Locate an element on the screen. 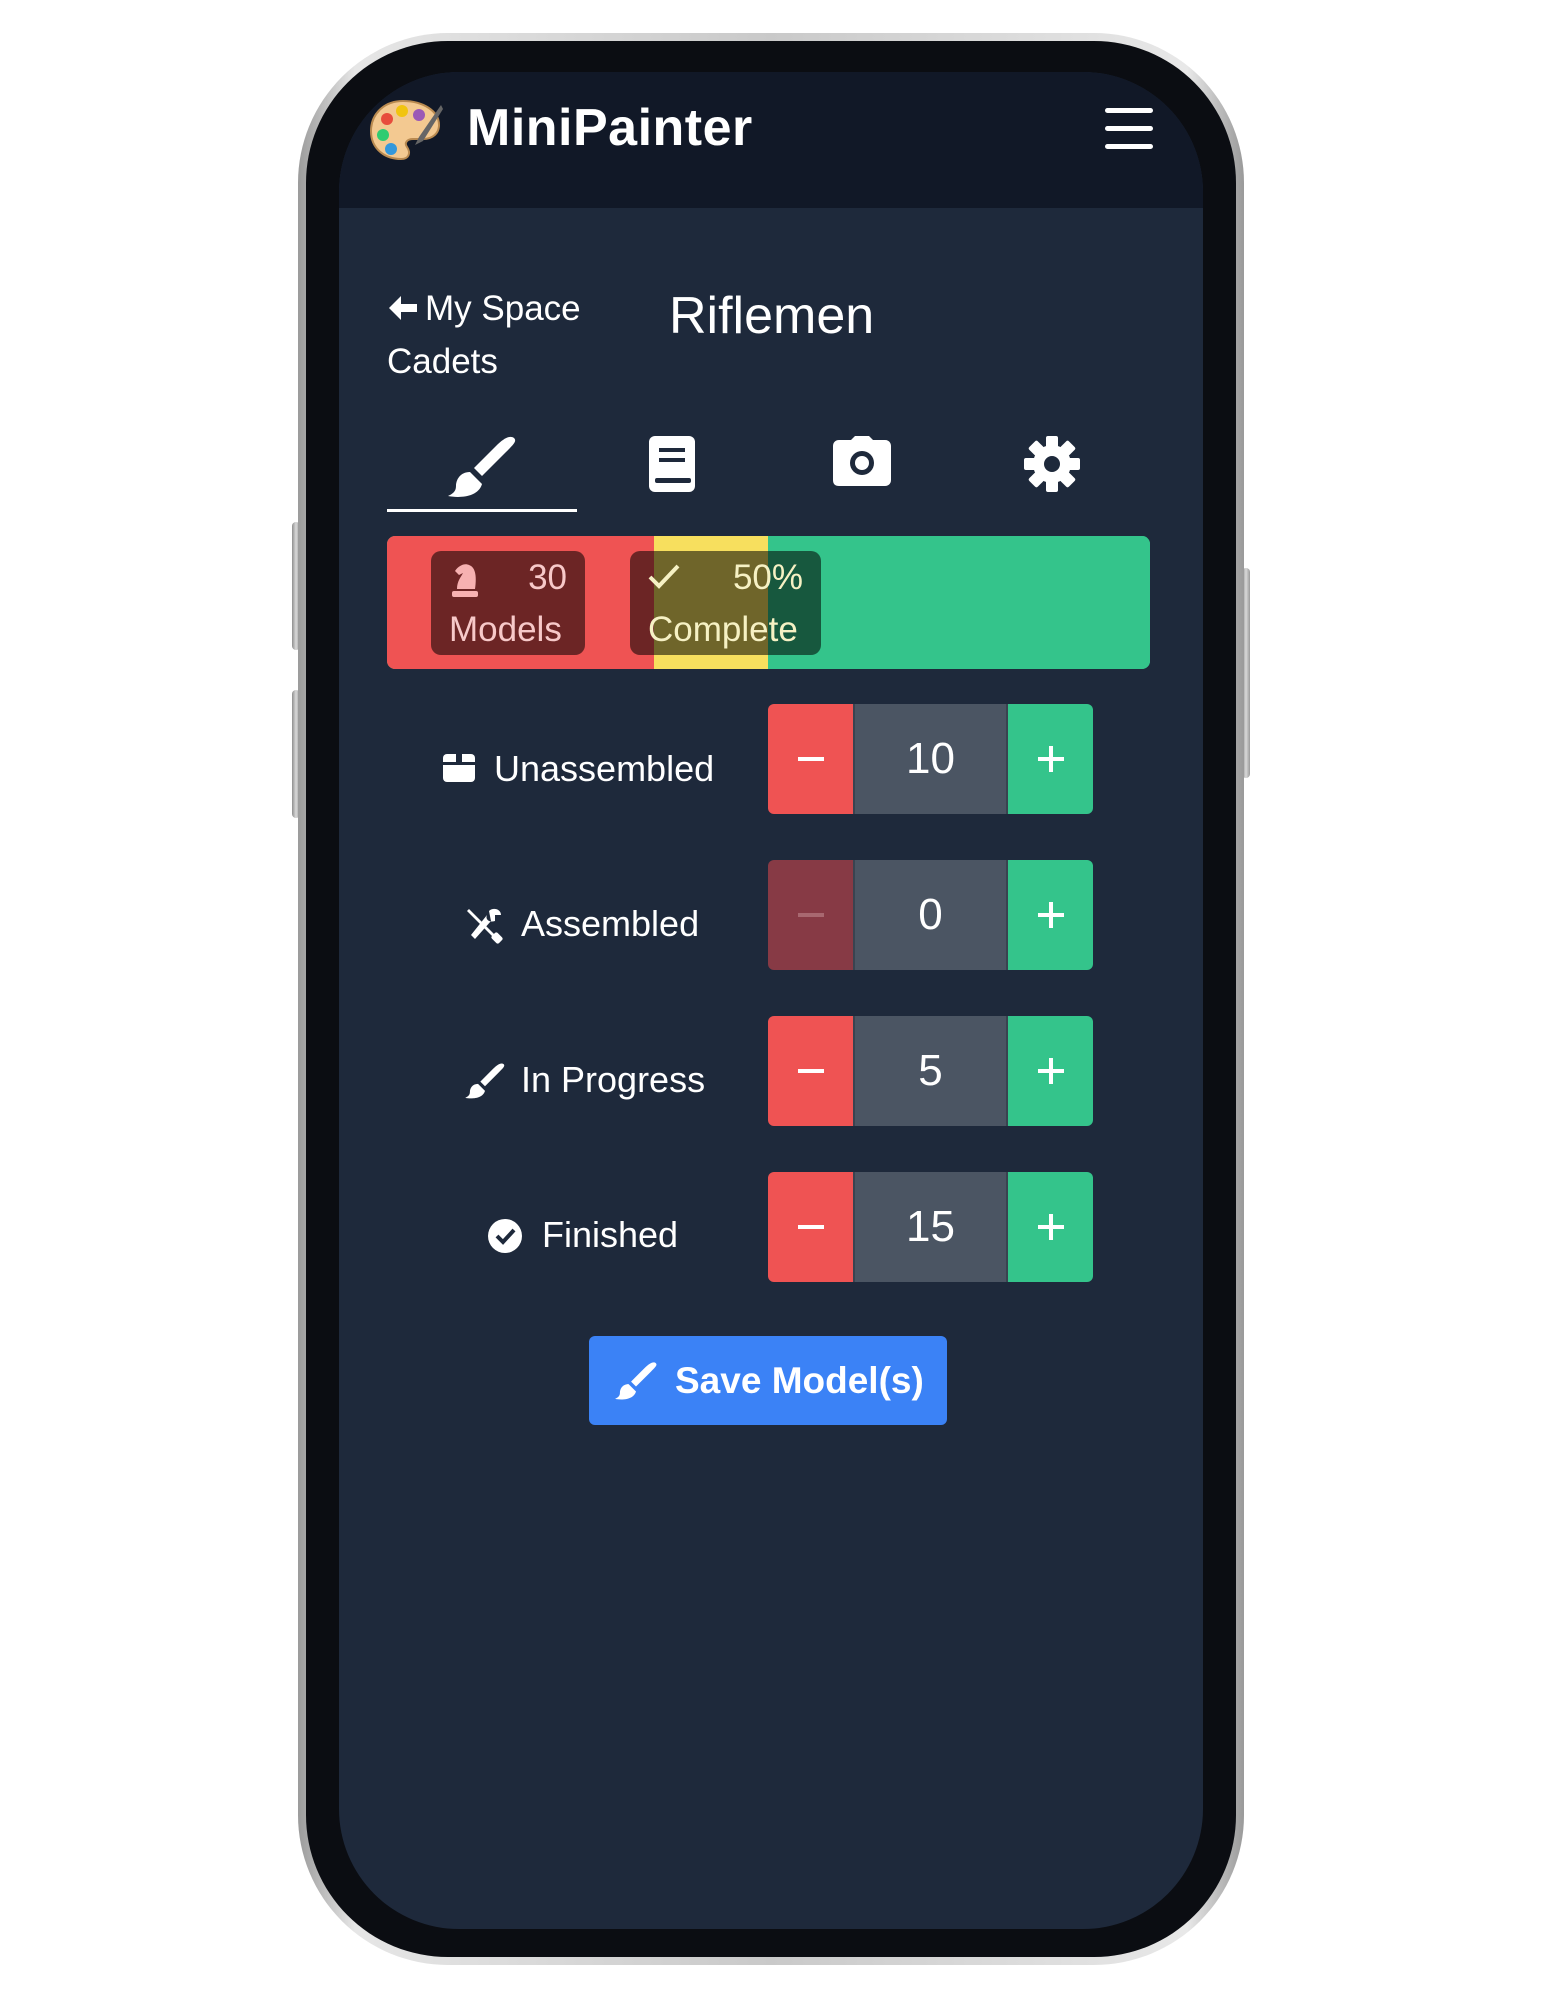  gear-icon is located at coordinates (1052, 464).